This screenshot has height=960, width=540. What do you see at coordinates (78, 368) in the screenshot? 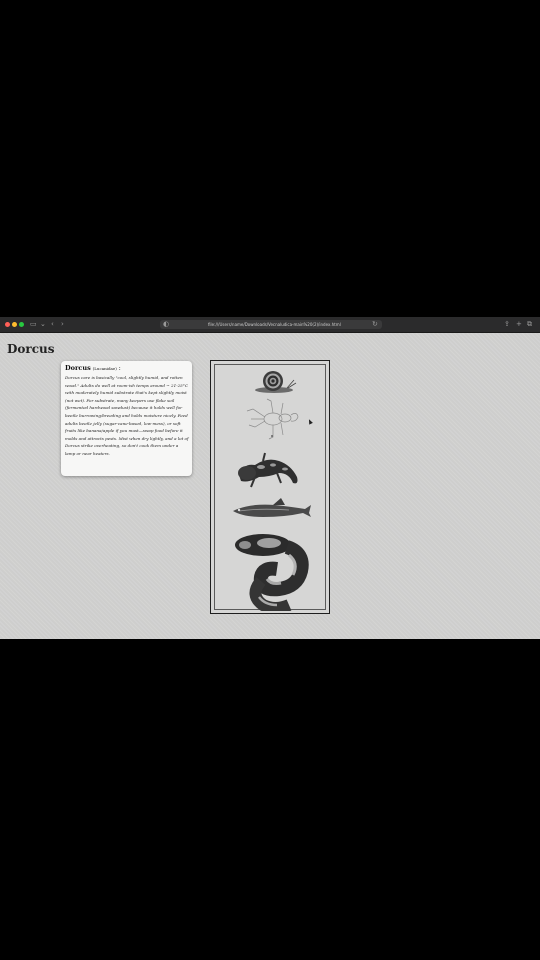
I see `card-species-name: Dorcus` at bounding box center [78, 368].